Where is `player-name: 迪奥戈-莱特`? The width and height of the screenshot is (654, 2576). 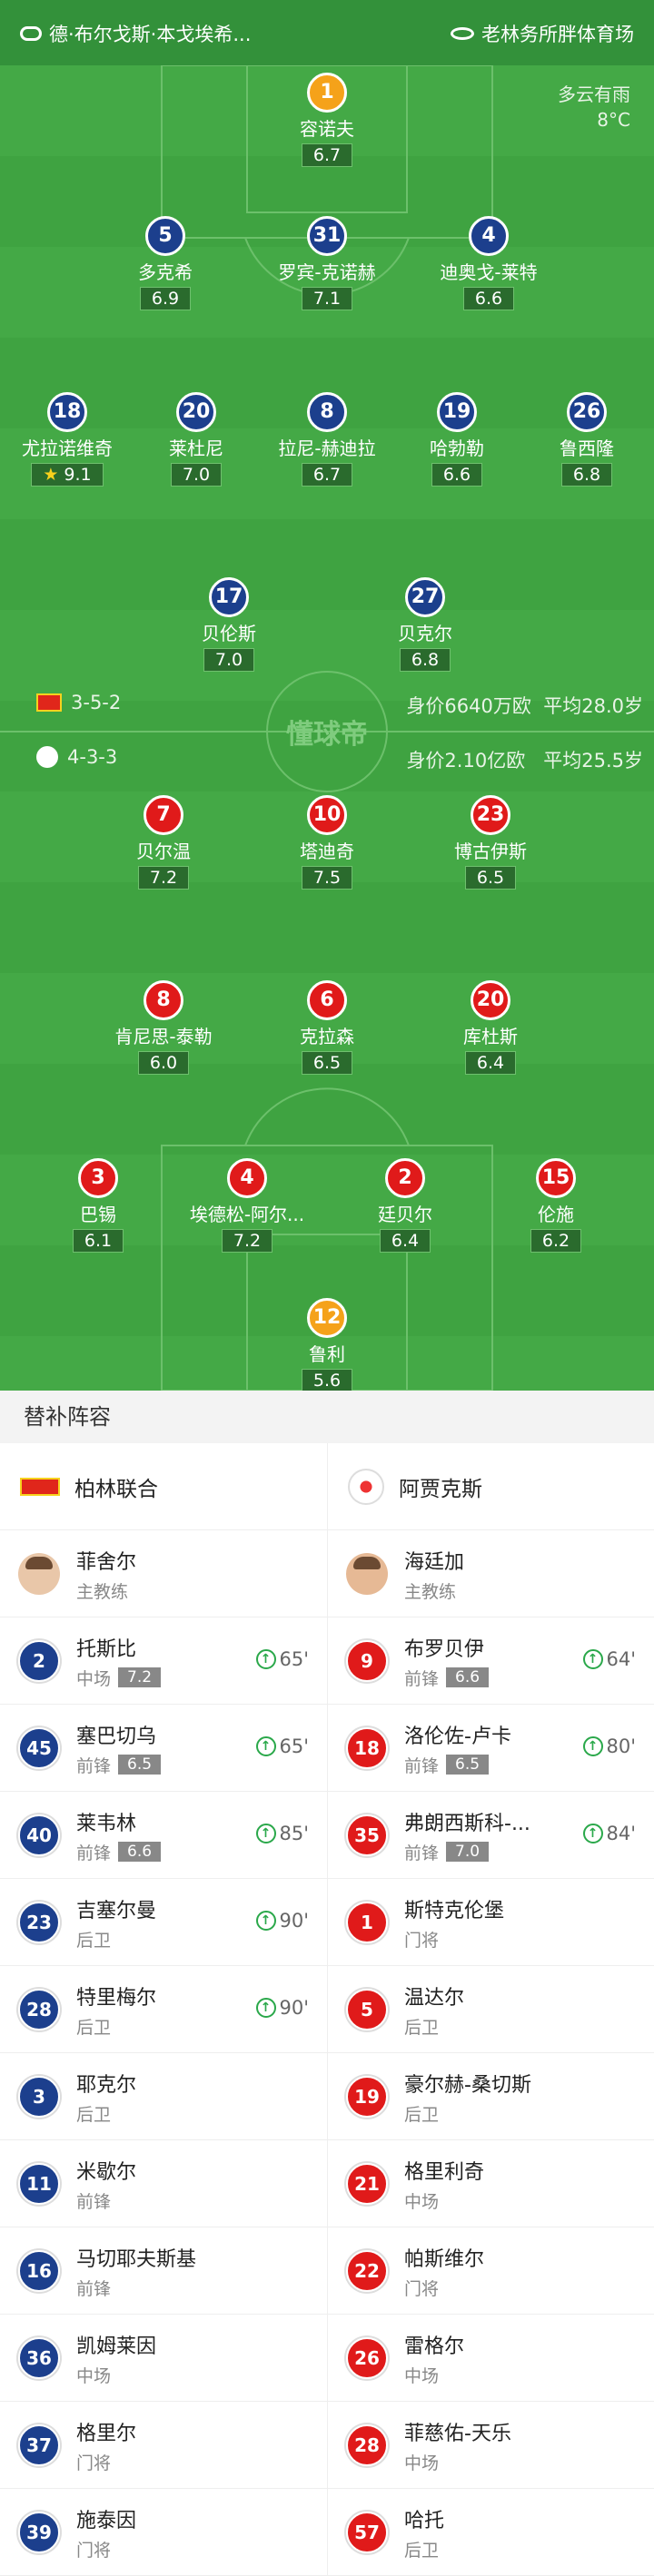 player-name: 迪奥戈-莱特 is located at coordinates (489, 272).